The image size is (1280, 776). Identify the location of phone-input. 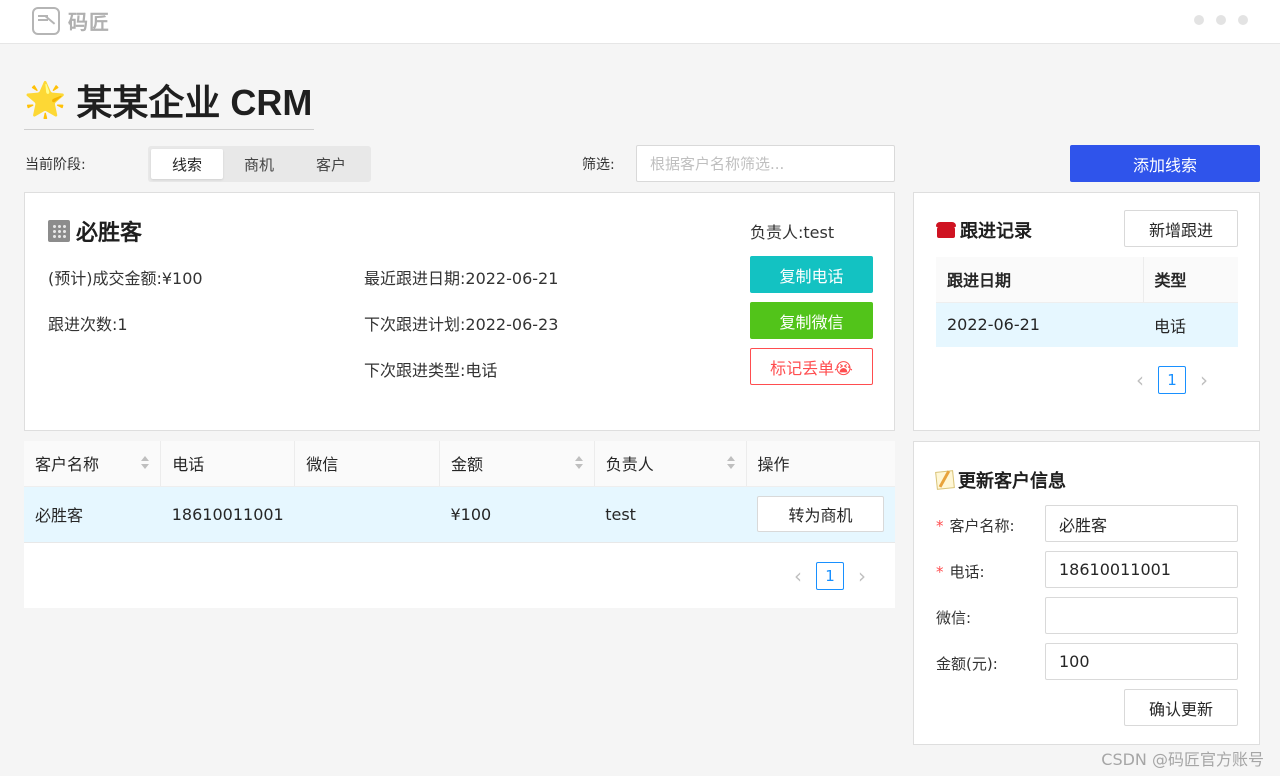
(1141, 569).